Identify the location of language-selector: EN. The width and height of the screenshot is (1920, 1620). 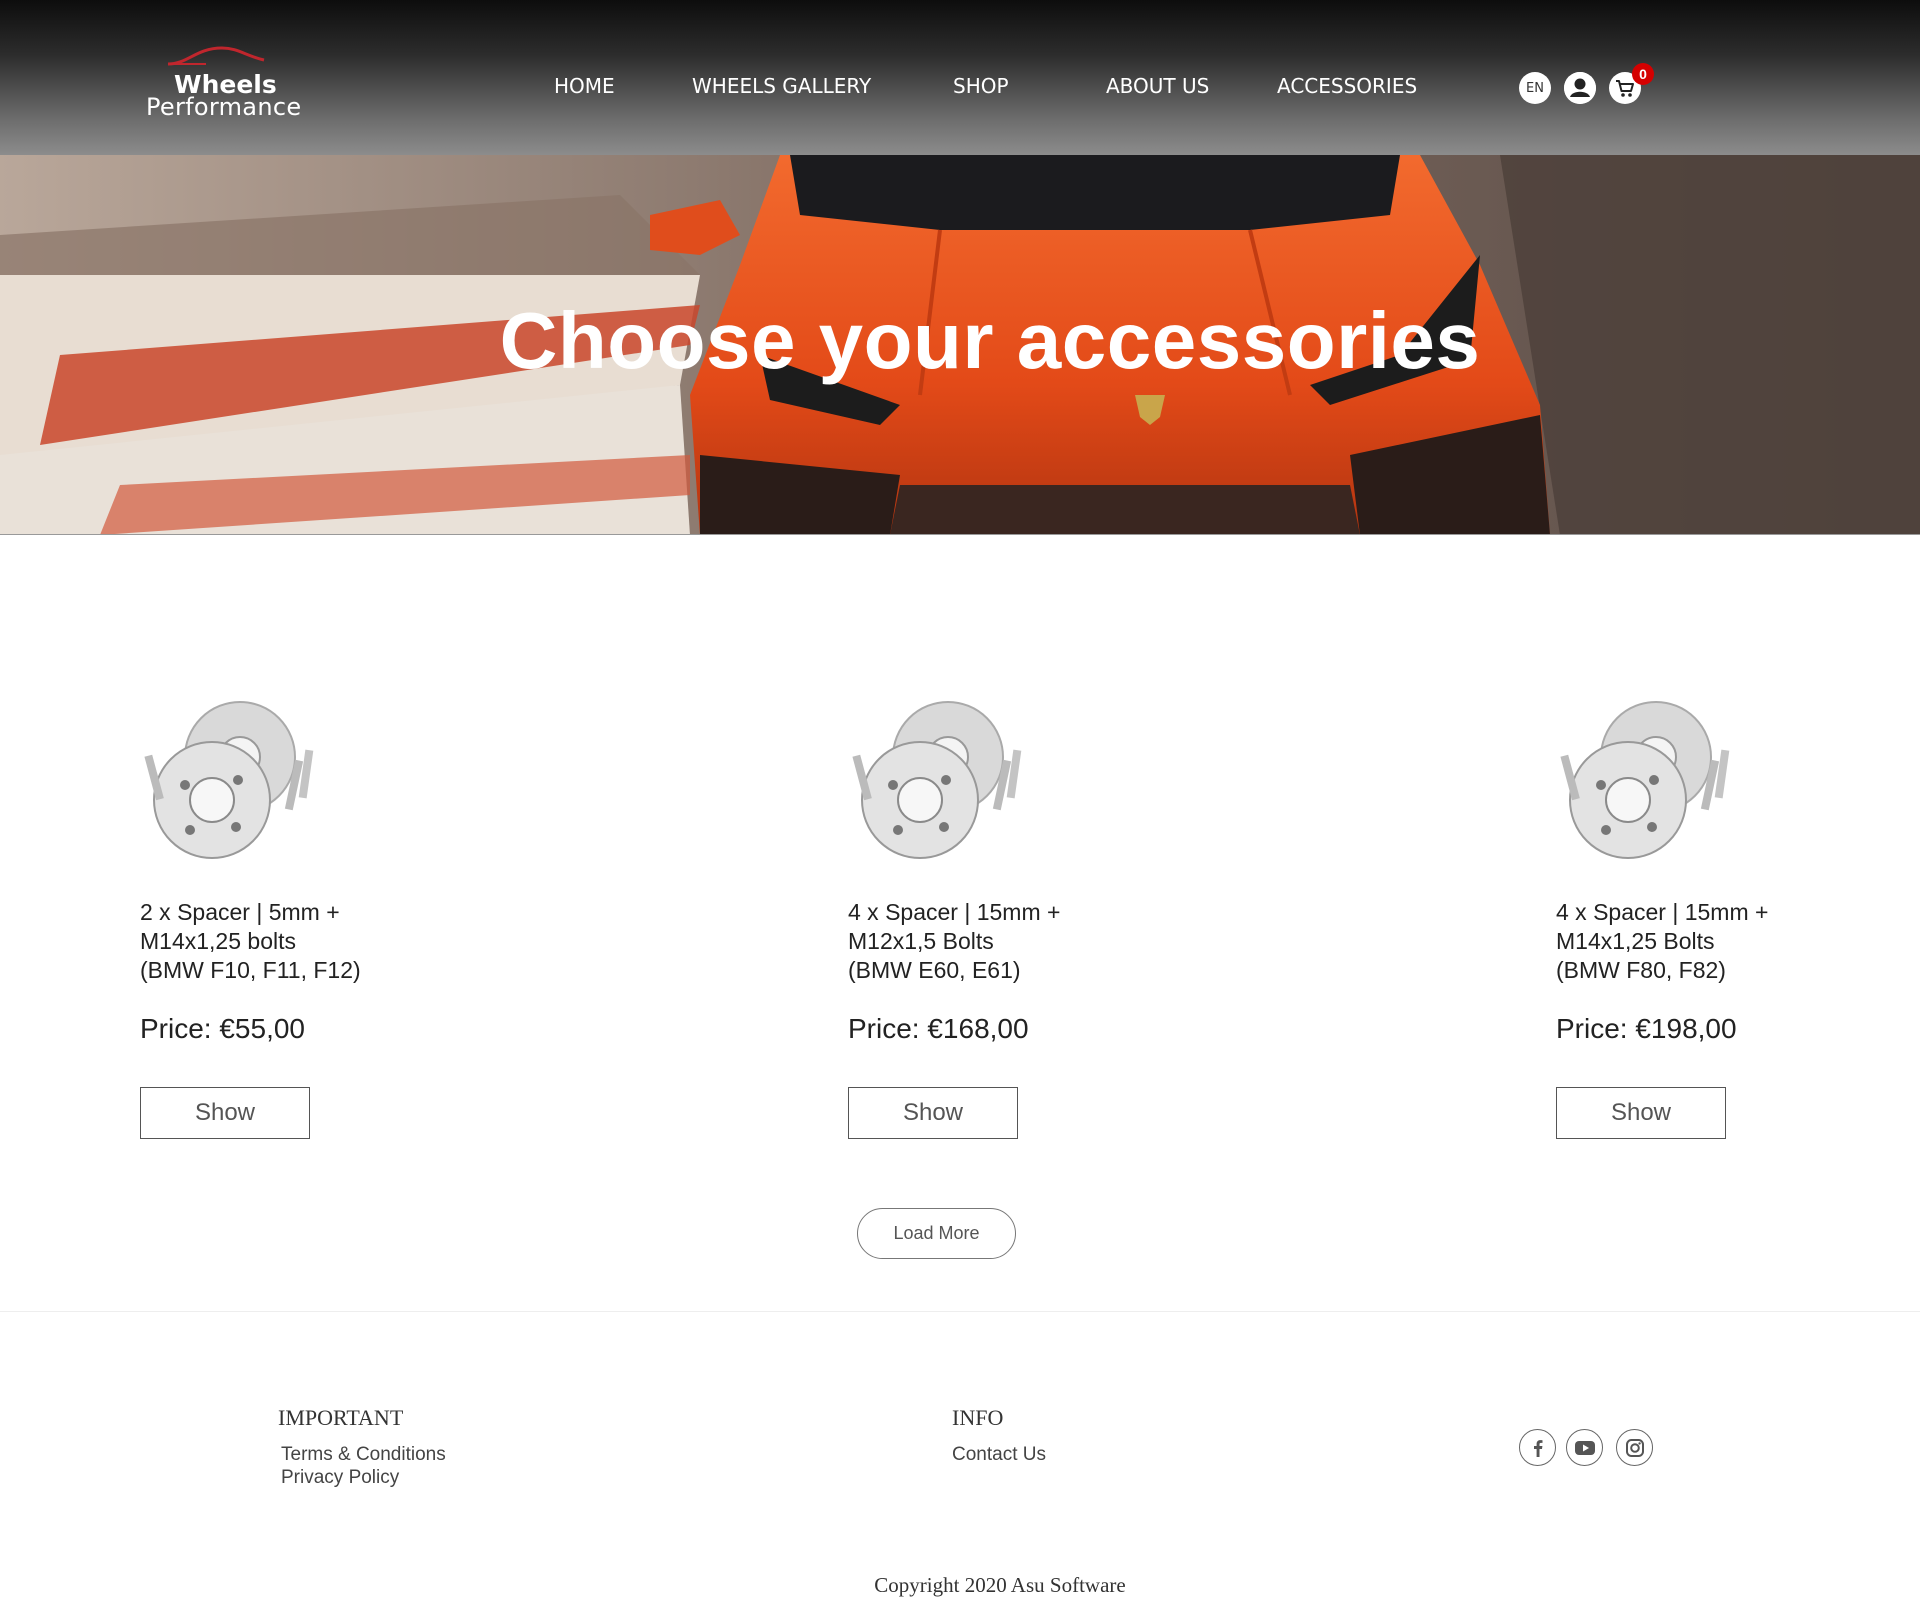
(1535, 88).